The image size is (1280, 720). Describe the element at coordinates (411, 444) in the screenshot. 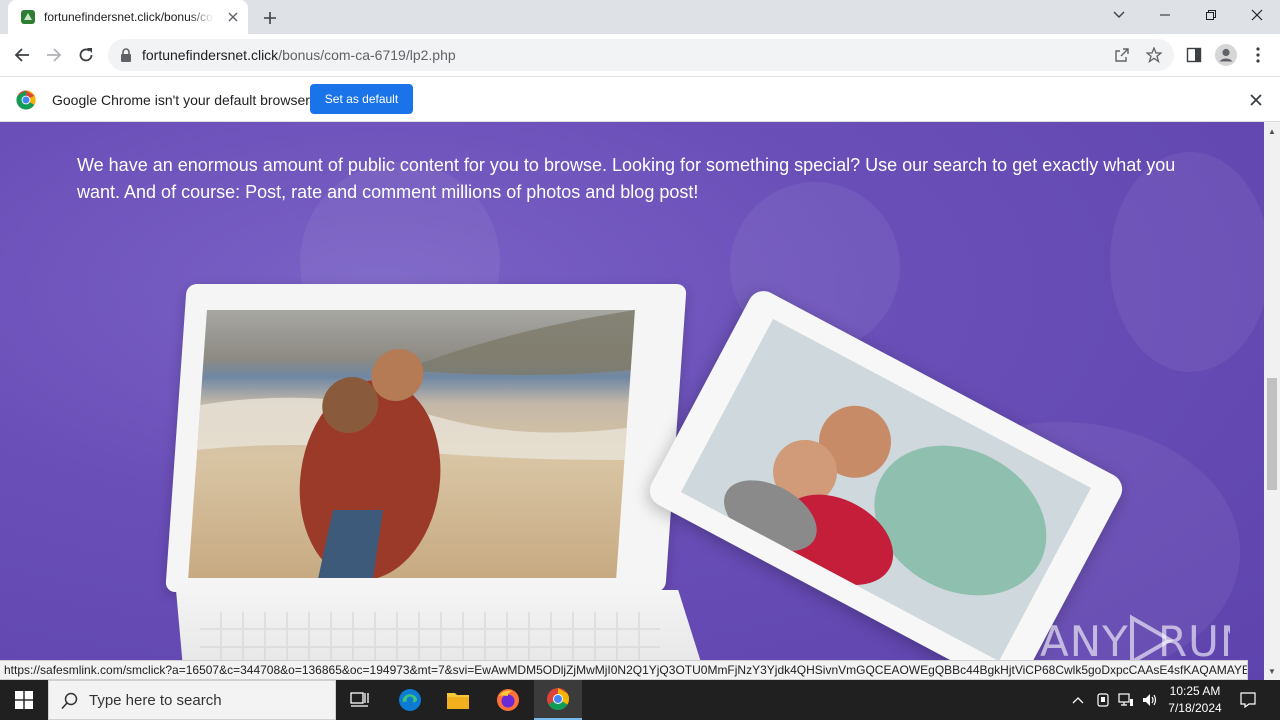

I see `beach-couple-photo` at that location.